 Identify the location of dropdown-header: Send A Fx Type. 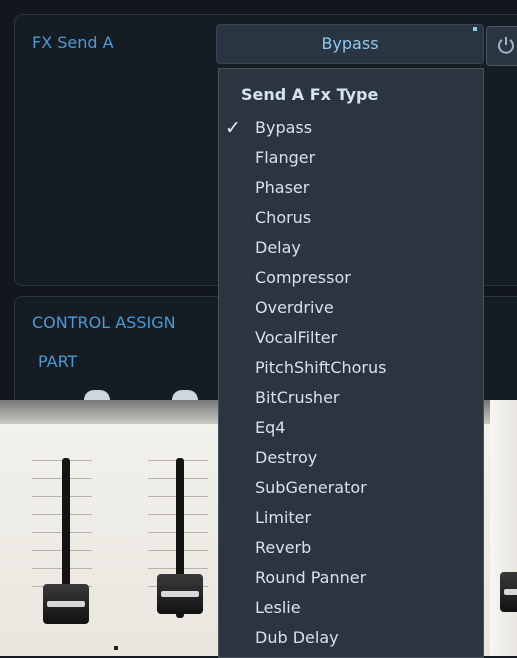
(310, 94).